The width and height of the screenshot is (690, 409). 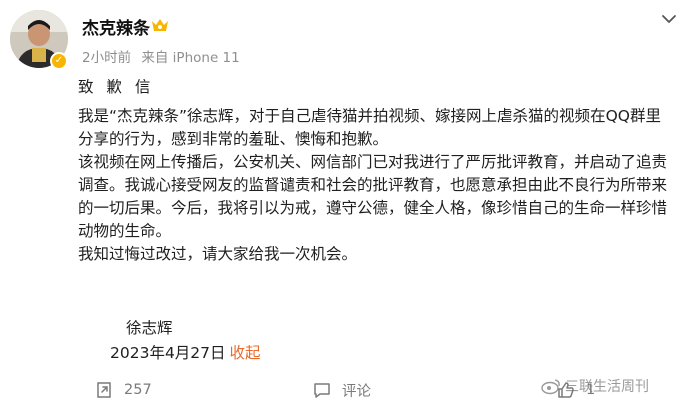 What do you see at coordinates (190, 58) in the screenshot?
I see `post-source: 来自 iPhone 11` at bounding box center [190, 58].